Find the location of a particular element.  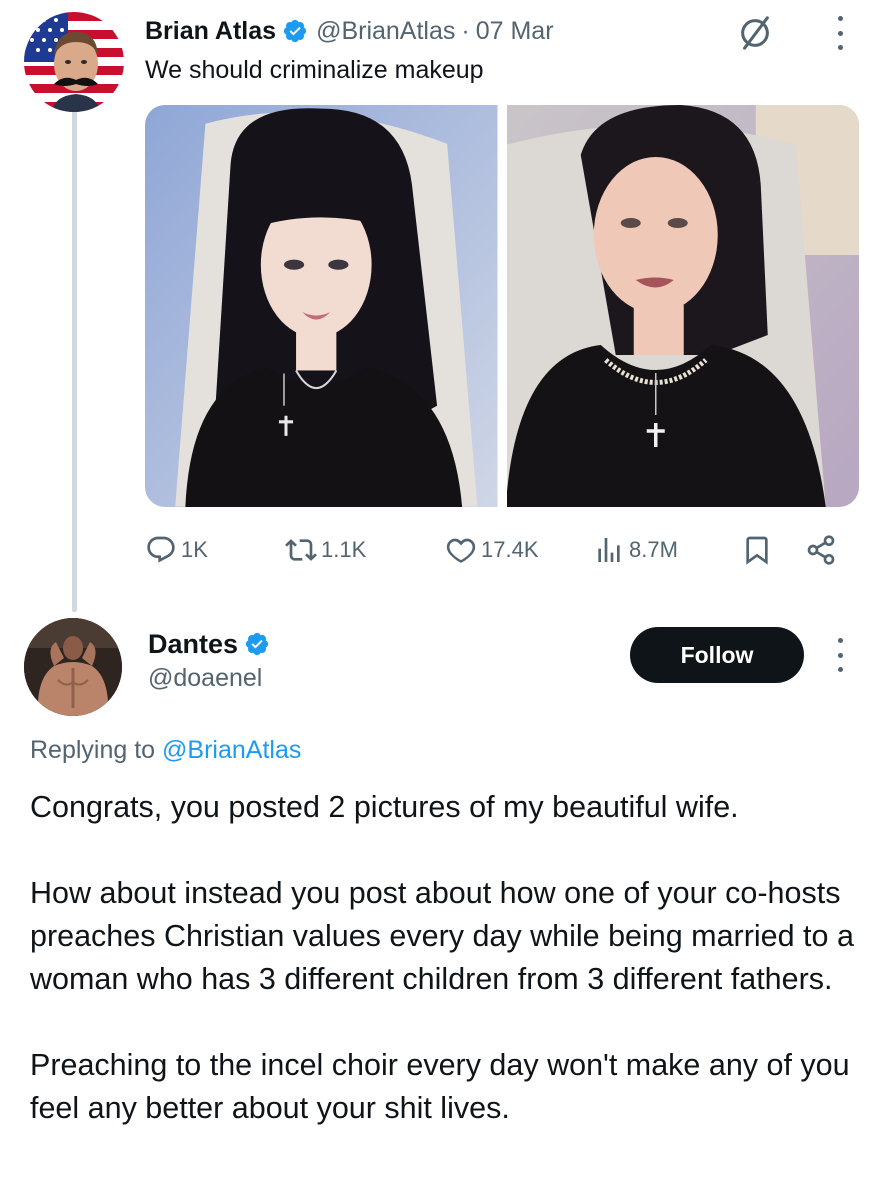

like-count: 17.4K is located at coordinates (510, 549).